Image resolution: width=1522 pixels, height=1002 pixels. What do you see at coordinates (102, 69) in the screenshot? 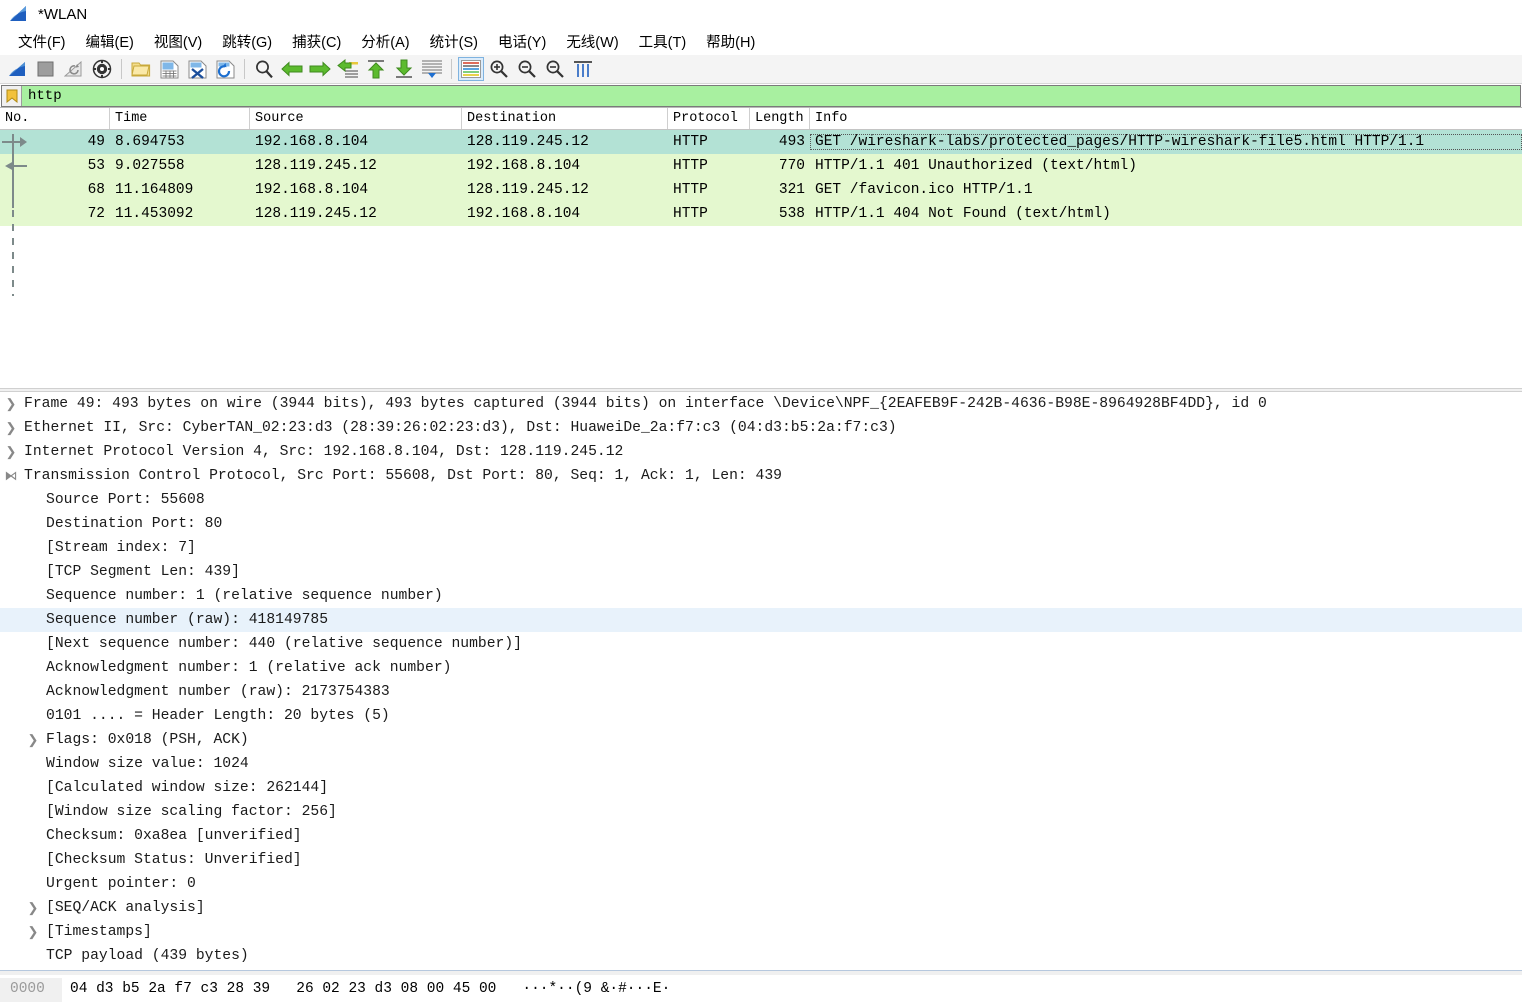
I see `capture-options-icon` at bounding box center [102, 69].